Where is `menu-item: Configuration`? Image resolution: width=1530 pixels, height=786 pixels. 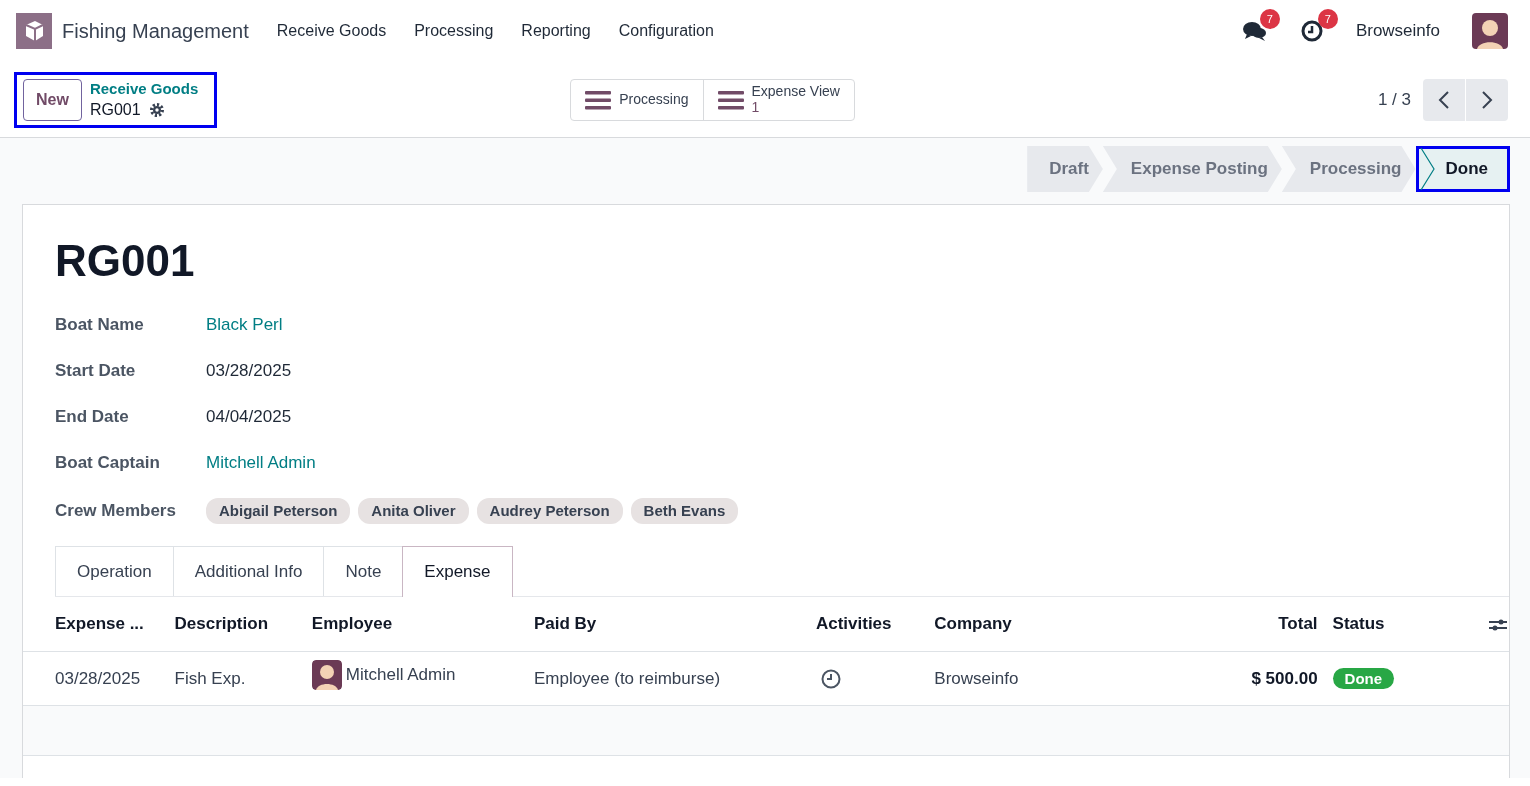 menu-item: Configuration is located at coordinates (666, 31).